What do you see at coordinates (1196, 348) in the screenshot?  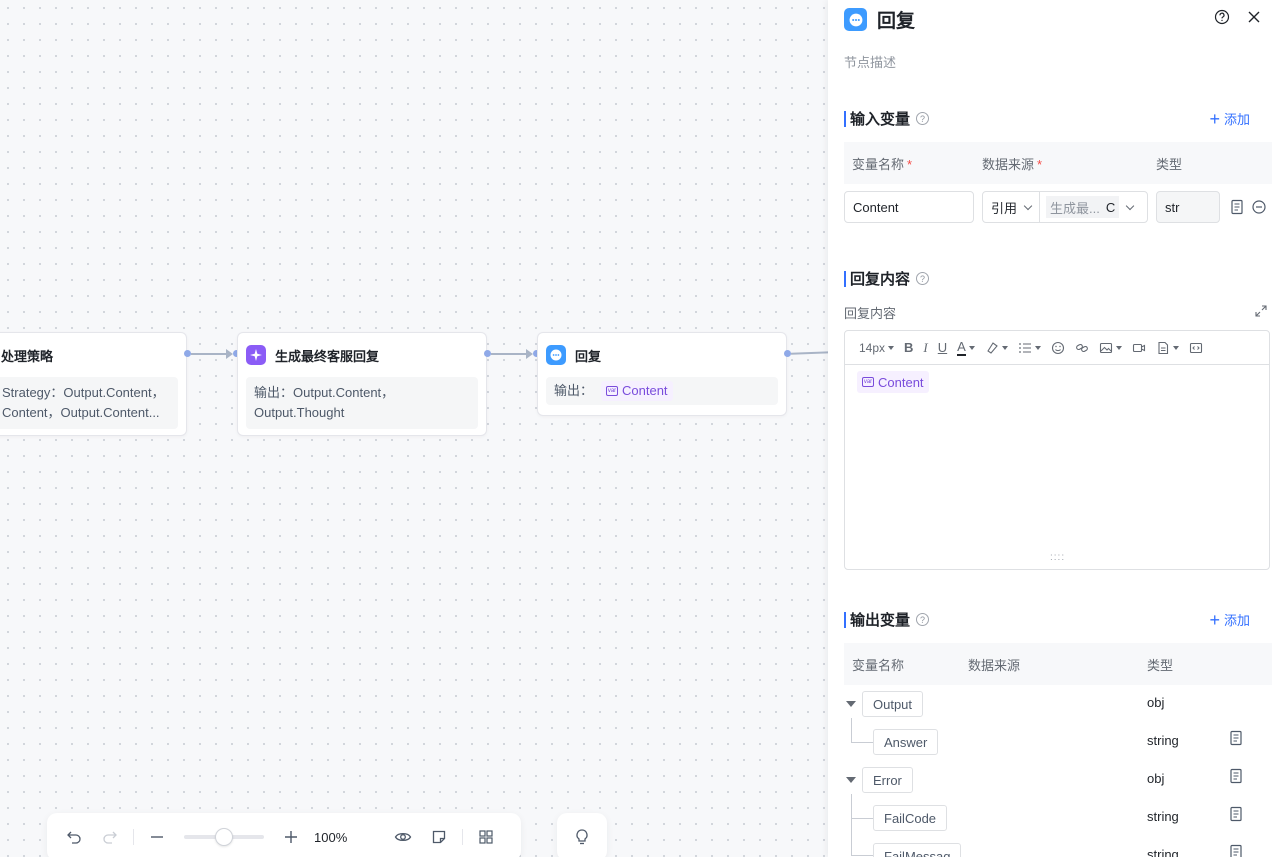 I see `code-button` at bounding box center [1196, 348].